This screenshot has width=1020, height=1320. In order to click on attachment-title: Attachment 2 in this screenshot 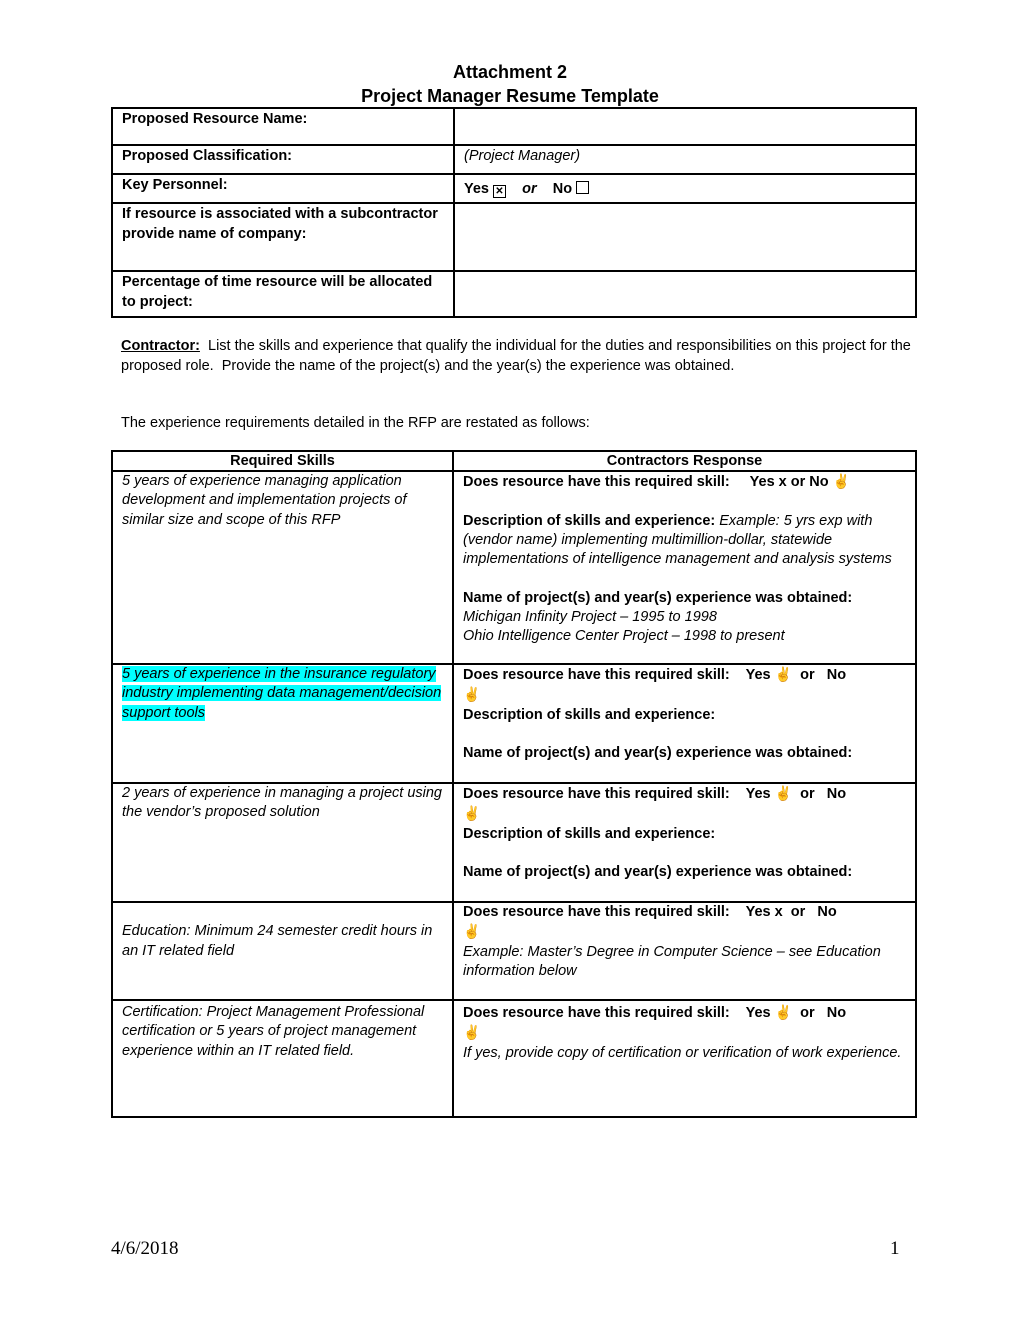, I will do `click(510, 72)`.